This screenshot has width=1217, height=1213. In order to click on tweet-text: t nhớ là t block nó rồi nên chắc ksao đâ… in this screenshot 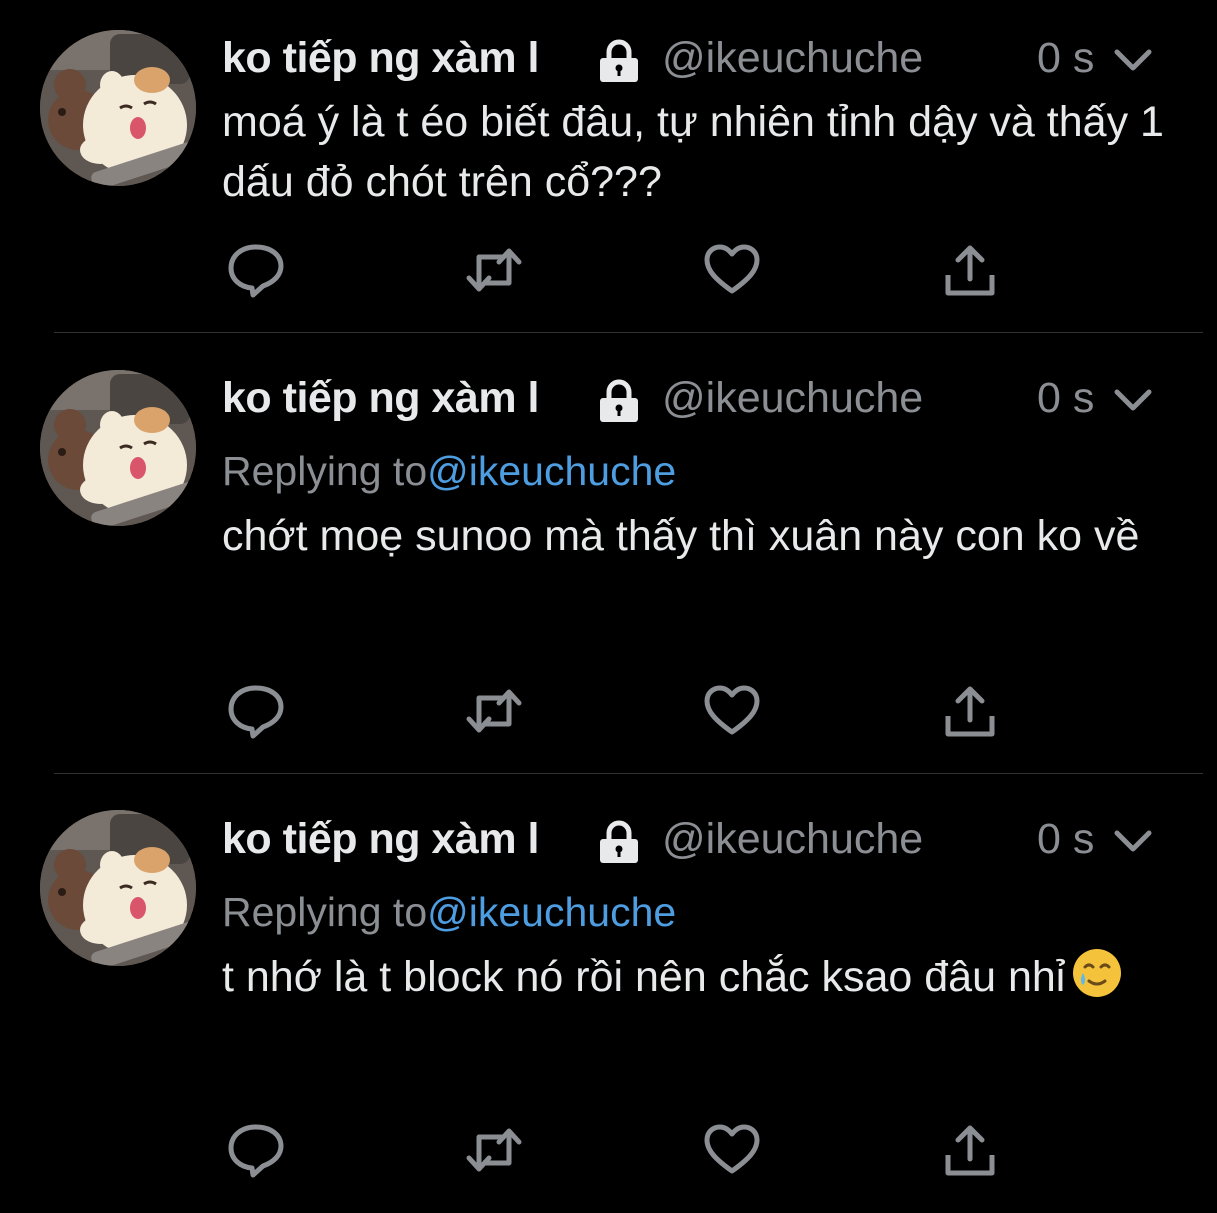, I will do `click(644, 977)`.